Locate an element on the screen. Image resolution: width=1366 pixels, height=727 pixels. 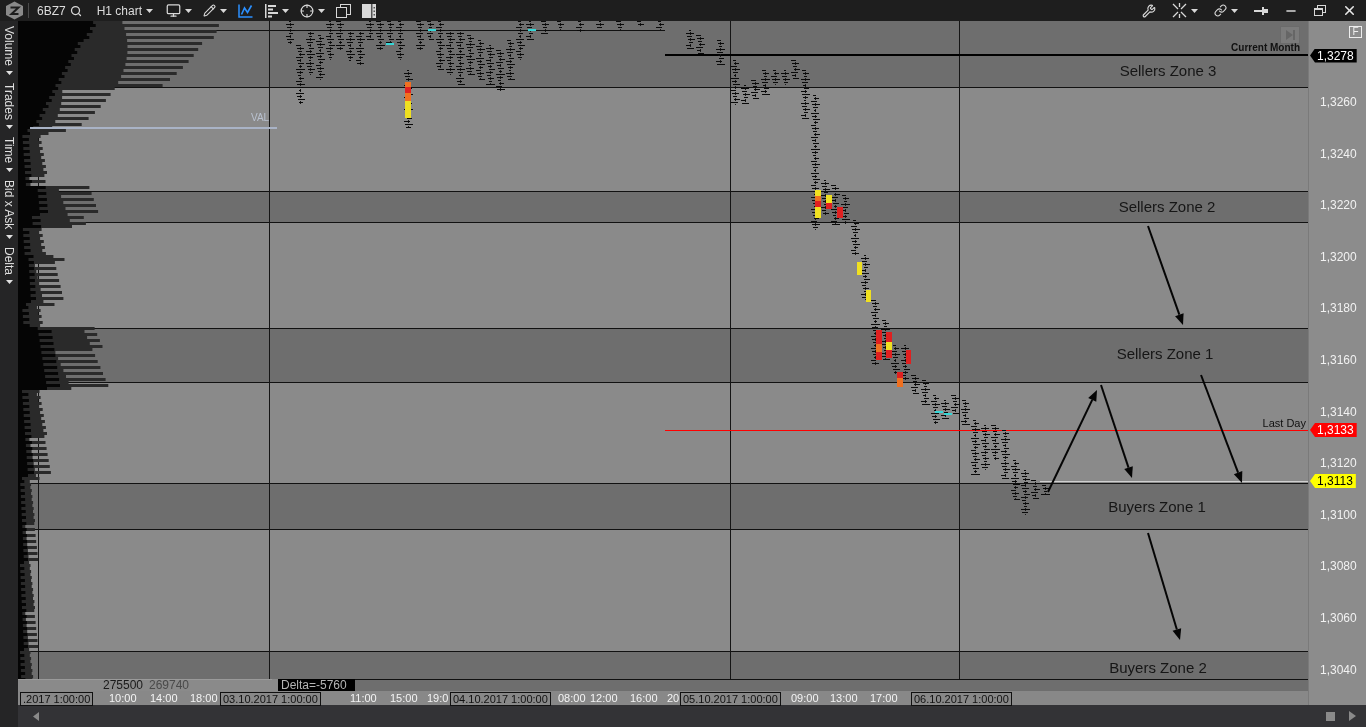
zone-label: Buyers Zone 2 is located at coordinates (1158, 668).